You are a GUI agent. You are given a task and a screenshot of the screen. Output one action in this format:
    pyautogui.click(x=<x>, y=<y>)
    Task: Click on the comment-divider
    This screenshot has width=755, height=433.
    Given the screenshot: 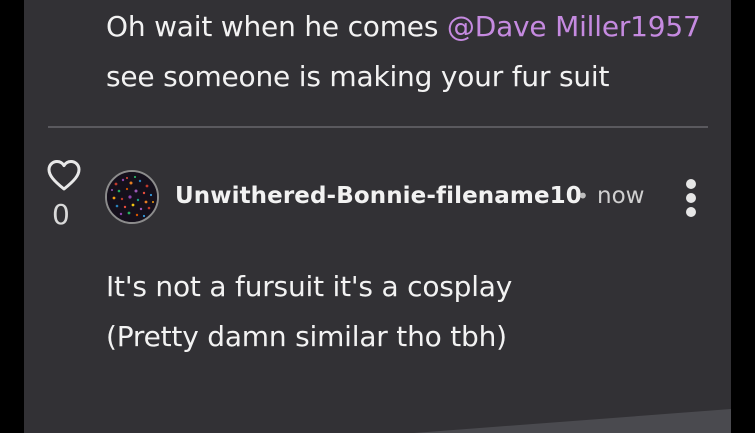 What is the action you would take?
    pyautogui.click(x=378, y=127)
    